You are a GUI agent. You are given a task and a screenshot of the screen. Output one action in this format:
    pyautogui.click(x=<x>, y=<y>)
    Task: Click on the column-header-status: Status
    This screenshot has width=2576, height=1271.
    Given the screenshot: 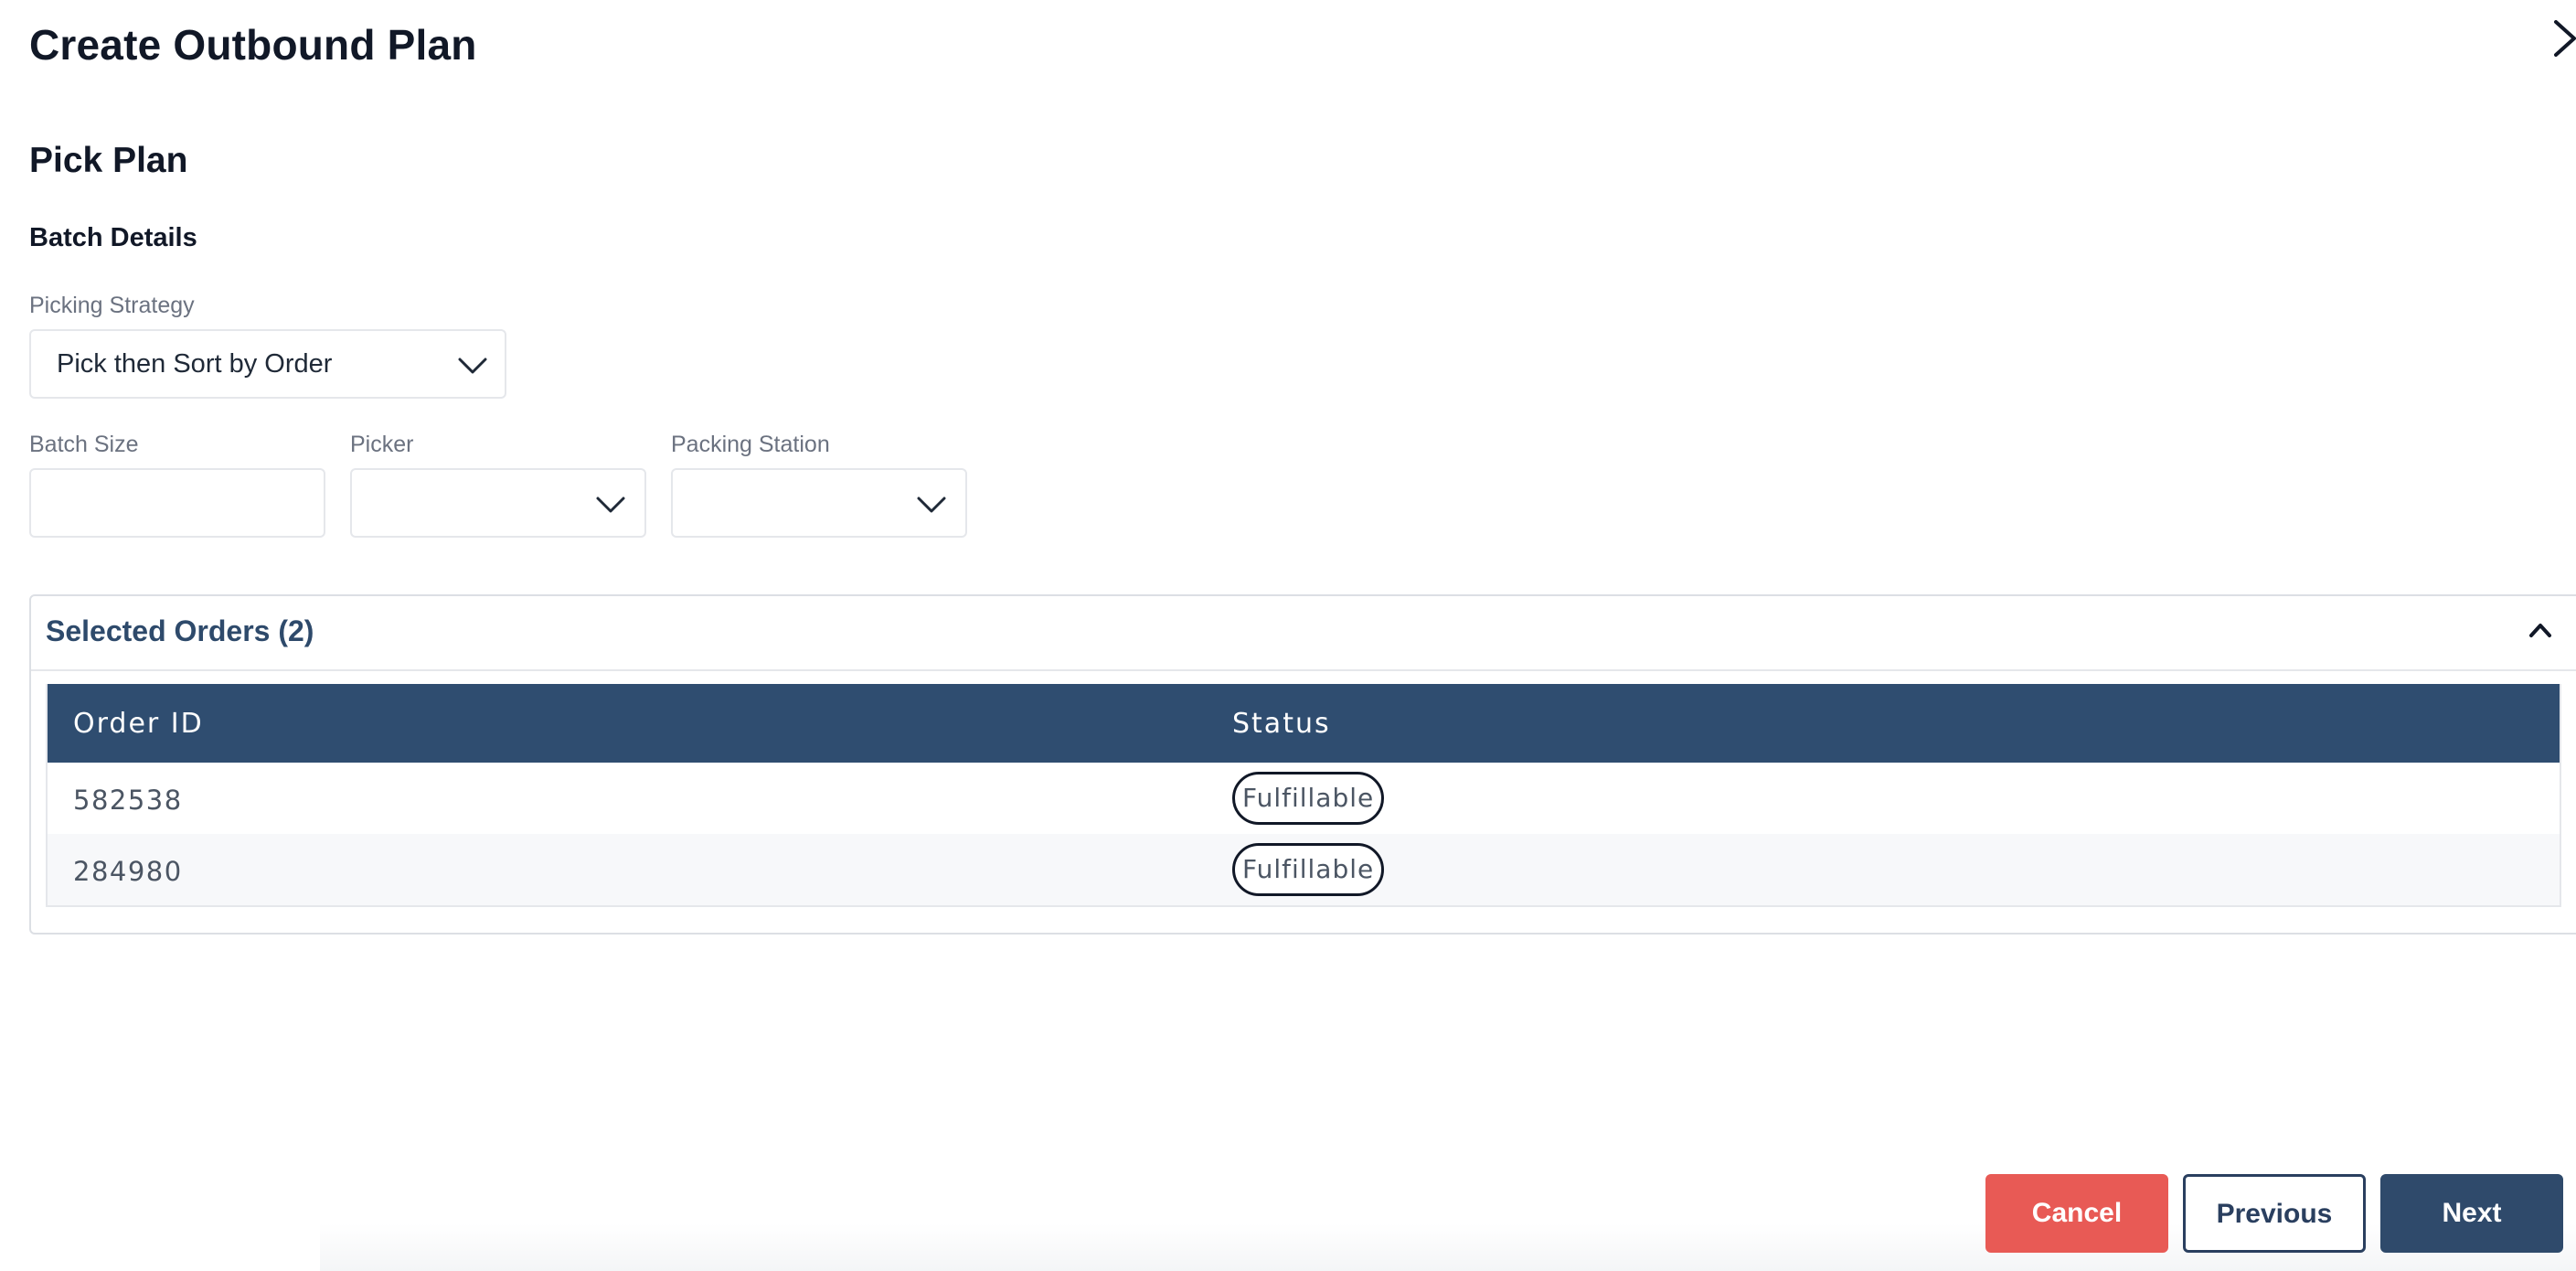 What is the action you would take?
    pyautogui.click(x=1281, y=724)
    